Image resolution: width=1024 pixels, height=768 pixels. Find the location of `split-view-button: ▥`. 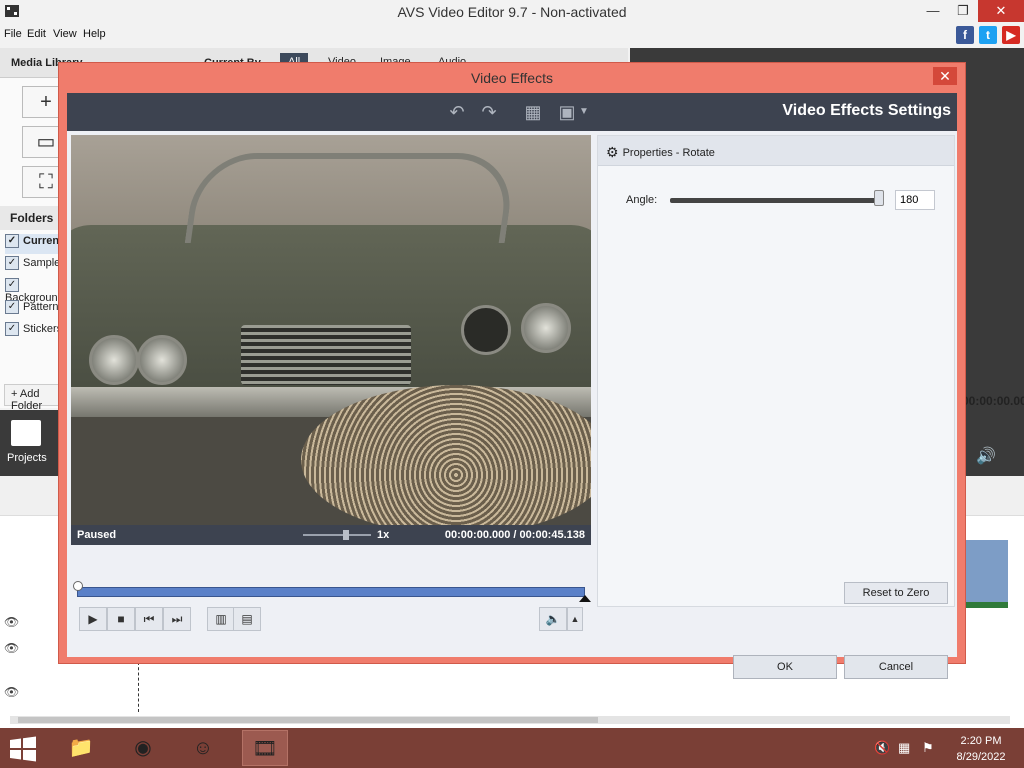

split-view-button: ▥ is located at coordinates (221, 619).